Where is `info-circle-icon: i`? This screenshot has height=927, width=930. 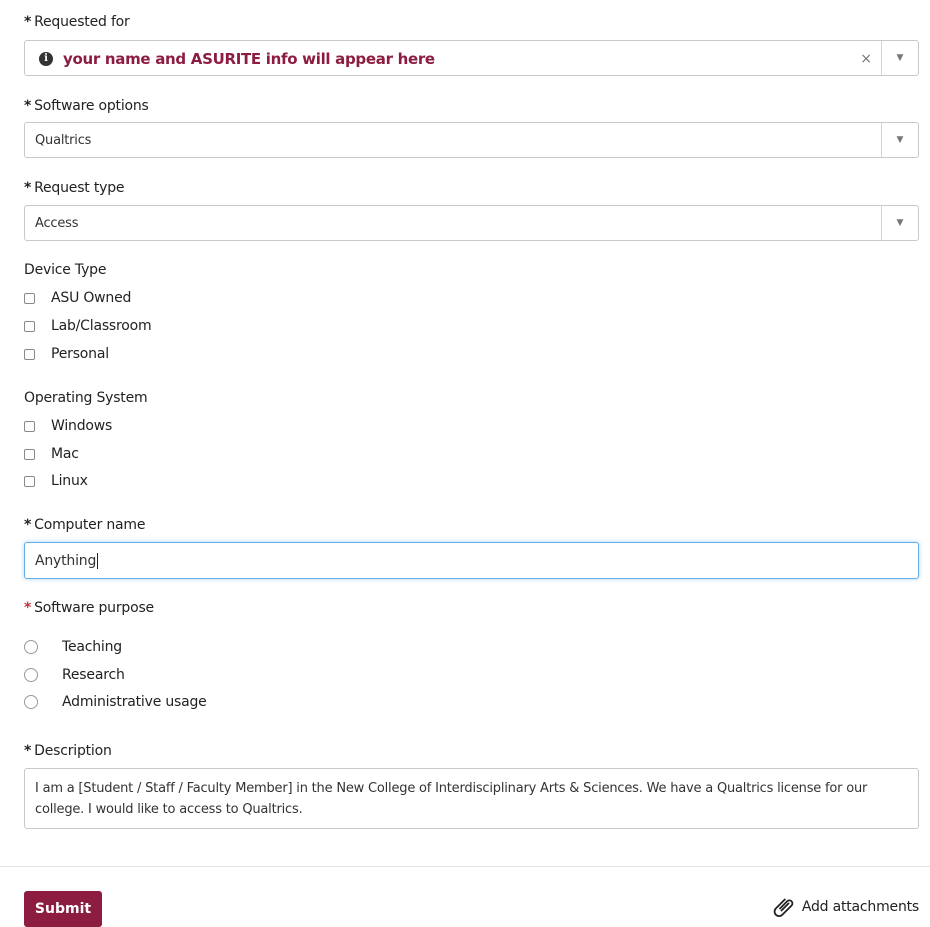 info-circle-icon: i is located at coordinates (46, 59).